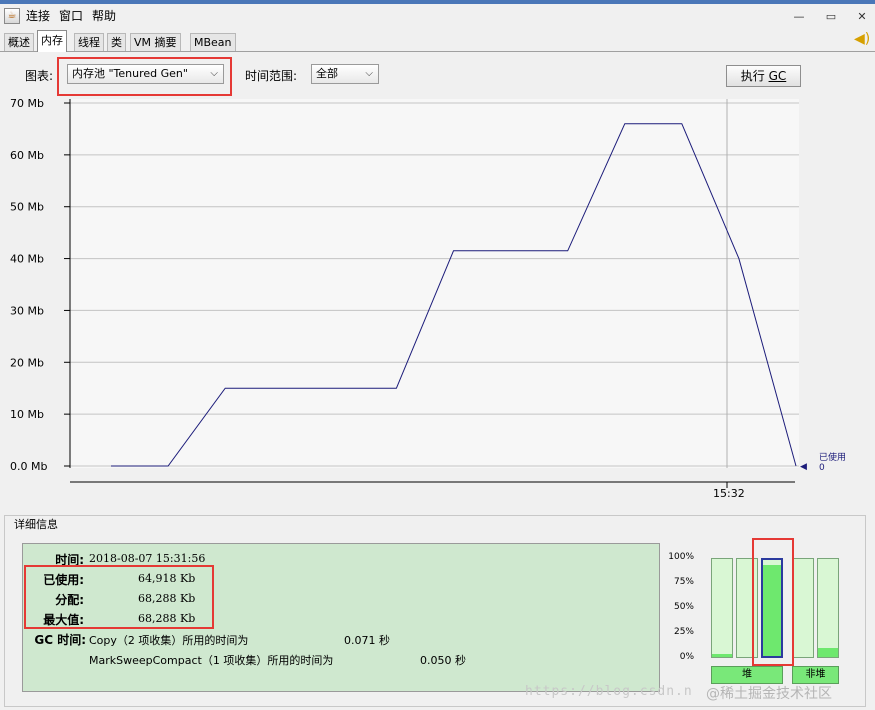 This screenshot has width=875, height=710. I want to click on minimize-button: —, so click(799, 18).